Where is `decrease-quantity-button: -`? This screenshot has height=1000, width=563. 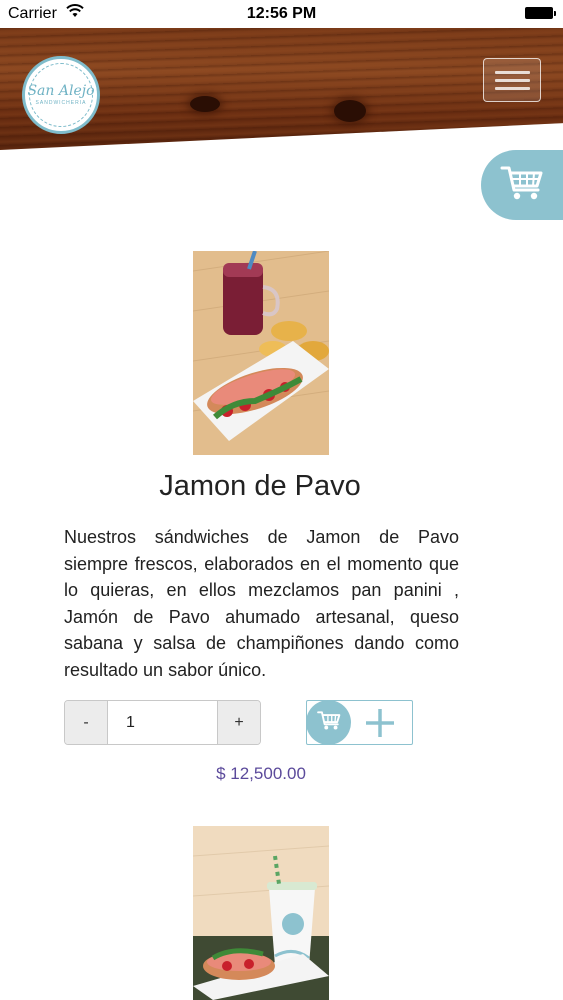
decrease-quantity-button: - is located at coordinates (86, 722).